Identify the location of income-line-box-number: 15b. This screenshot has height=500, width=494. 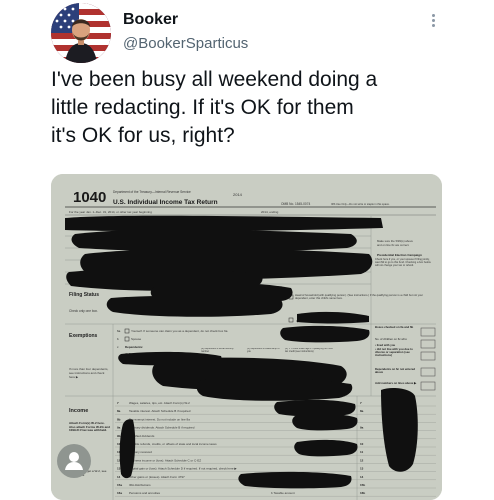
(362, 485).